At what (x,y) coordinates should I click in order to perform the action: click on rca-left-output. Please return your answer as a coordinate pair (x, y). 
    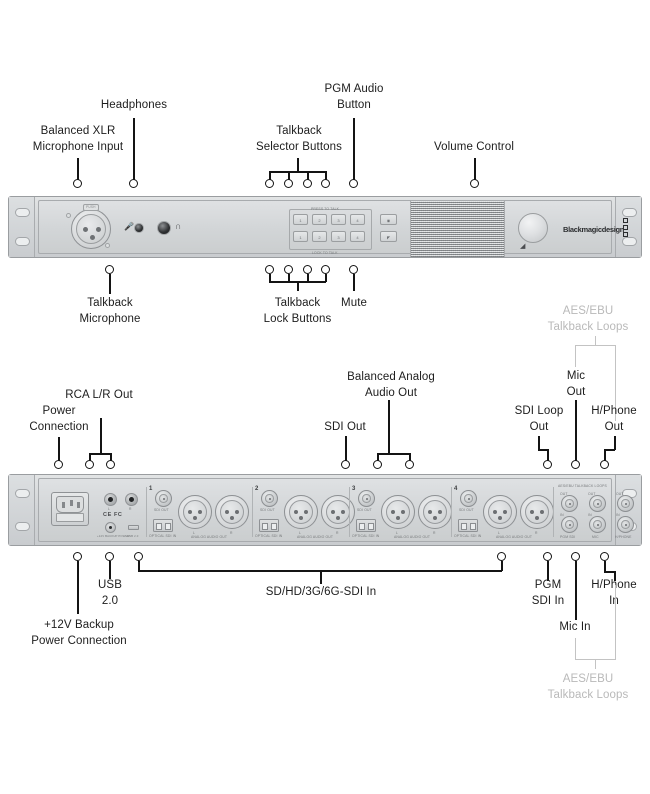
    Looking at the image, I should click on (110, 499).